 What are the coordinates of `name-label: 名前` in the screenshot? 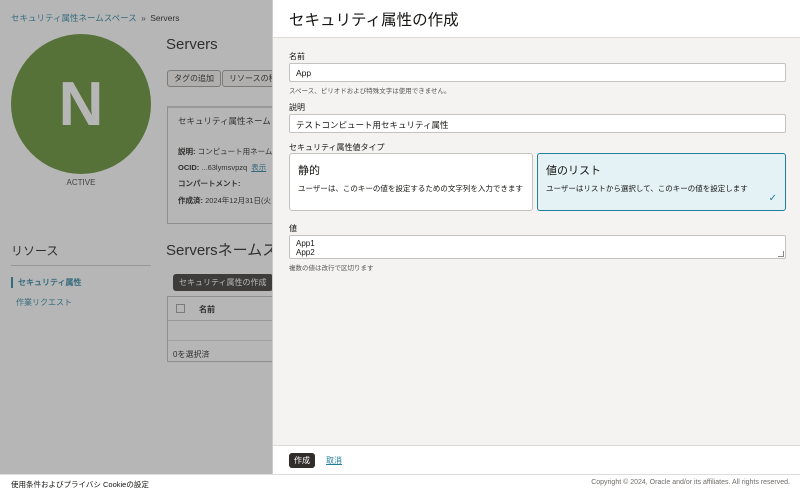 It's located at (297, 56).